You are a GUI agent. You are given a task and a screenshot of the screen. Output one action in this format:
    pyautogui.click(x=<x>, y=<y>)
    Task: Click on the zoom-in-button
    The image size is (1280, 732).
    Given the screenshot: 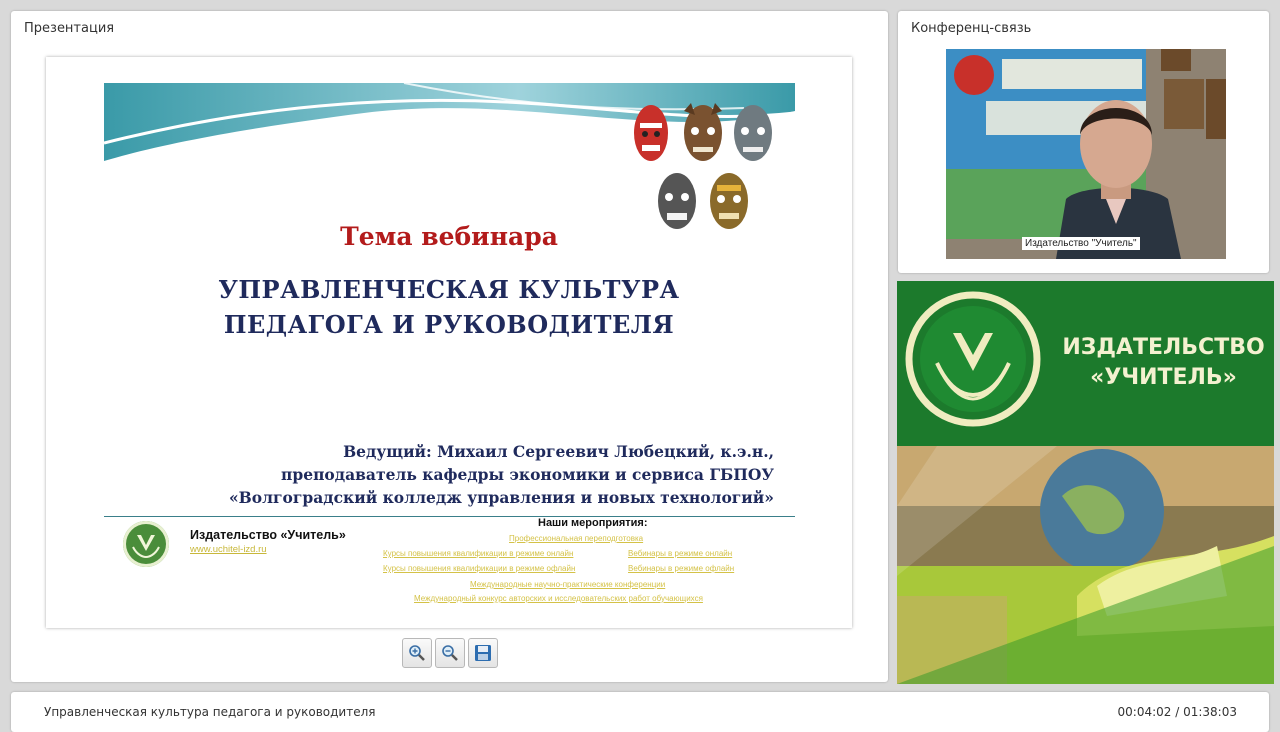 What is the action you would take?
    pyautogui.click(x=417, y=653)
    